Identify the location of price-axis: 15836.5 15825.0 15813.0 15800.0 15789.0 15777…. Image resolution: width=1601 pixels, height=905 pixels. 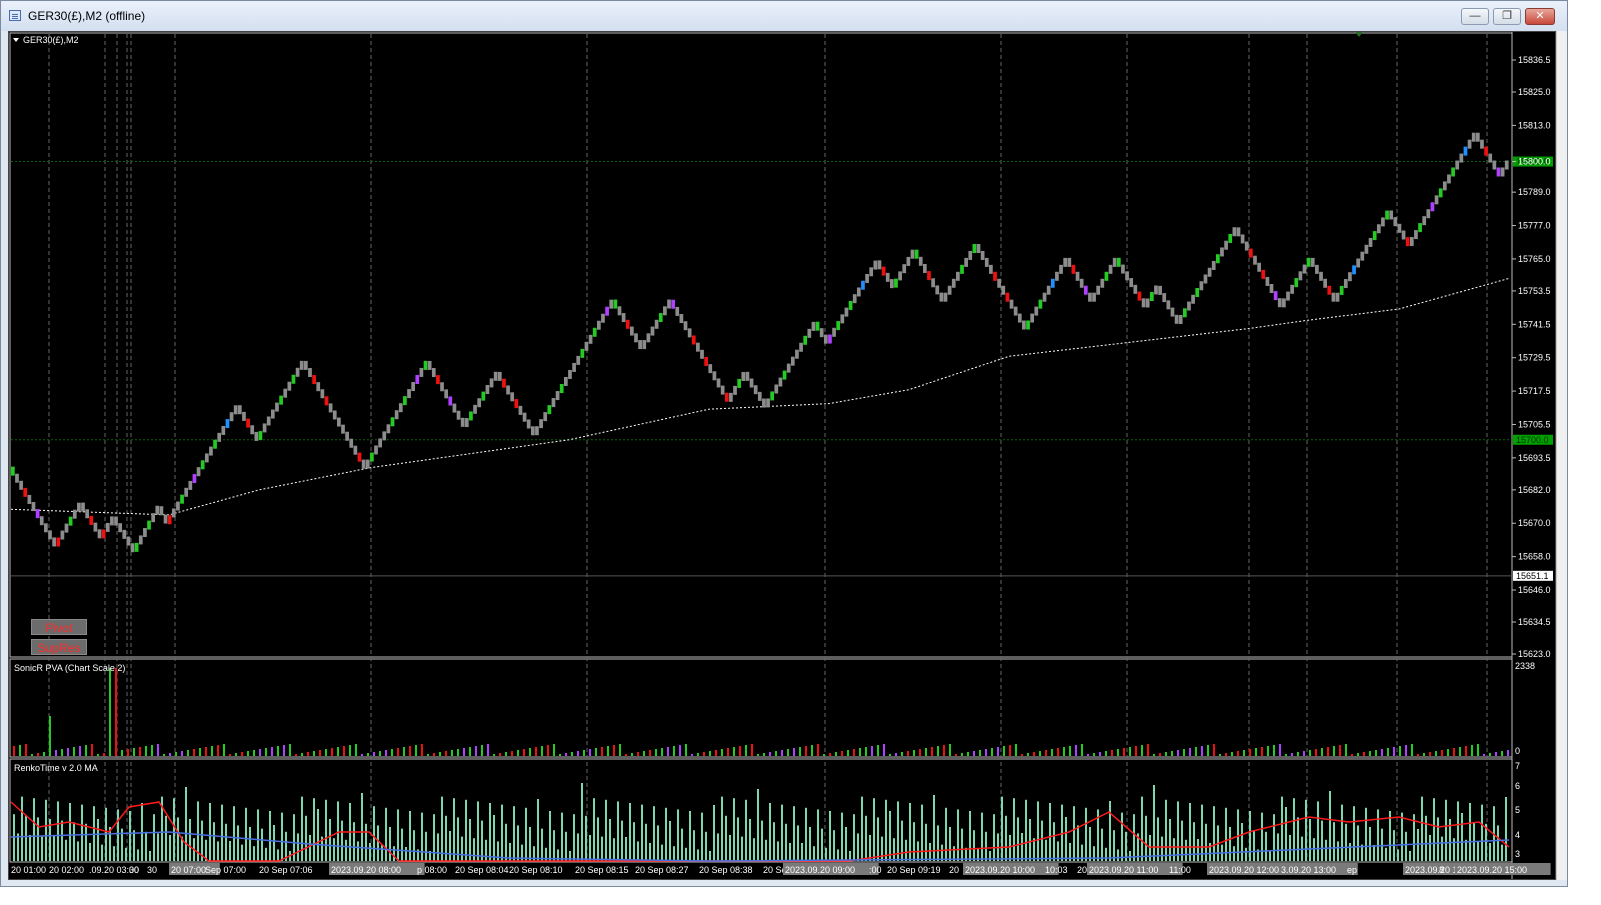
(1531, 357).